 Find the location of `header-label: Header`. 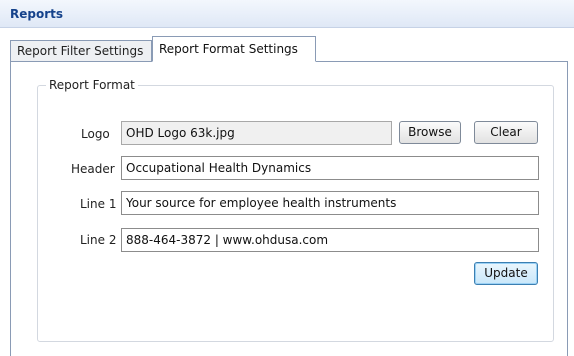

header-label: Header is located at coordinates (93, 169).